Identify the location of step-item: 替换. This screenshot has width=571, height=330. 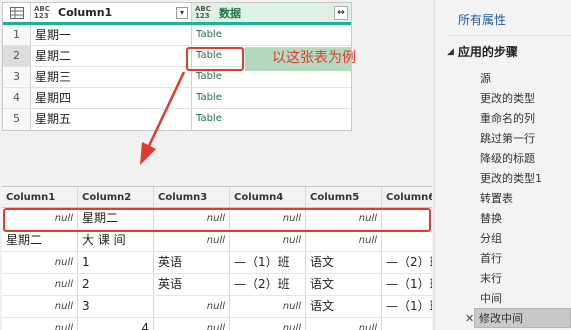
(522, 218).